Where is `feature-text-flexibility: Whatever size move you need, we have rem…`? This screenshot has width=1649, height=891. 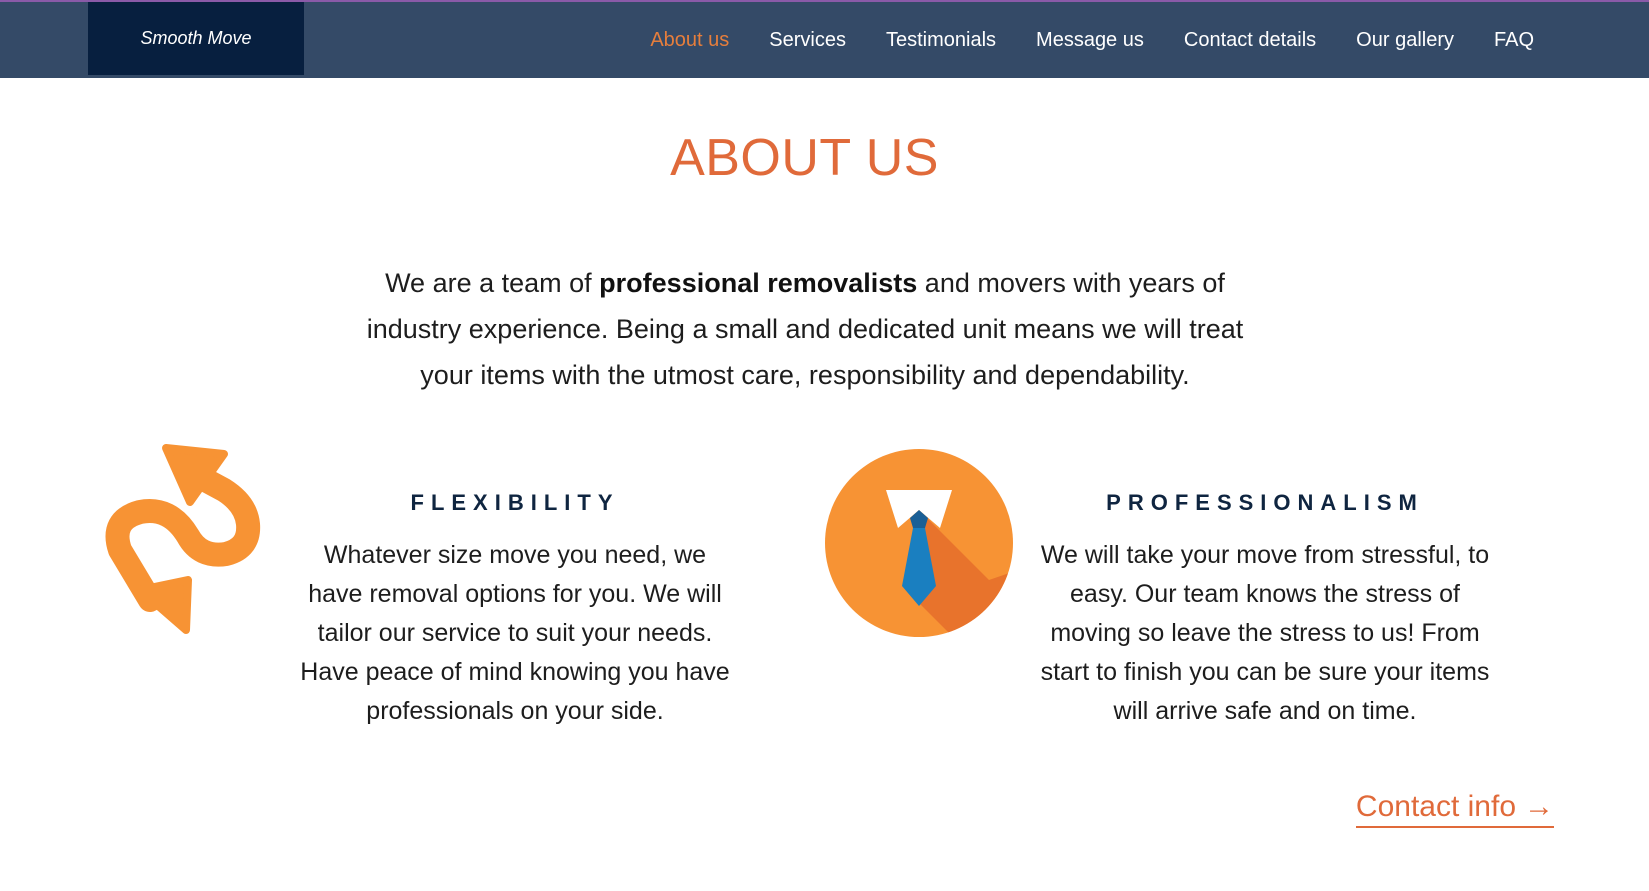 feature-text-flexibility: Whatever size move you need, we have rem… is located at coordinates (515, 633).